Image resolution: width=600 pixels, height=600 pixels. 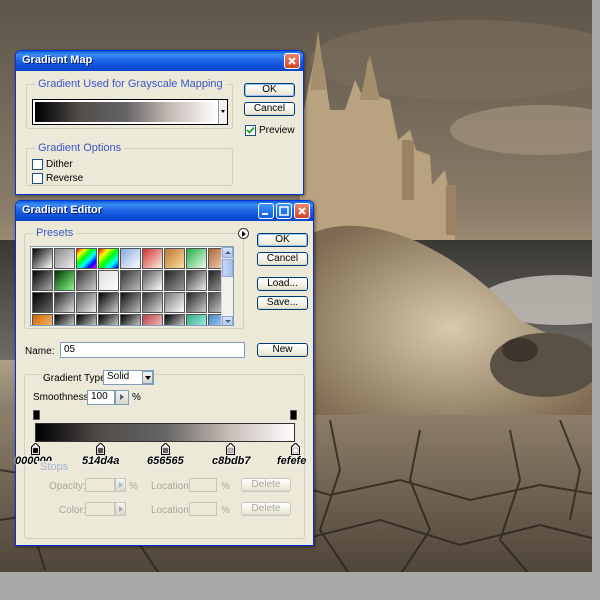 What do you see at coordinates (160, 457) in the screenshot?
I see `color-stops-track: 000000 514d4a 656565 c8bdb7 fefefe` at bounding box center [160, 457].